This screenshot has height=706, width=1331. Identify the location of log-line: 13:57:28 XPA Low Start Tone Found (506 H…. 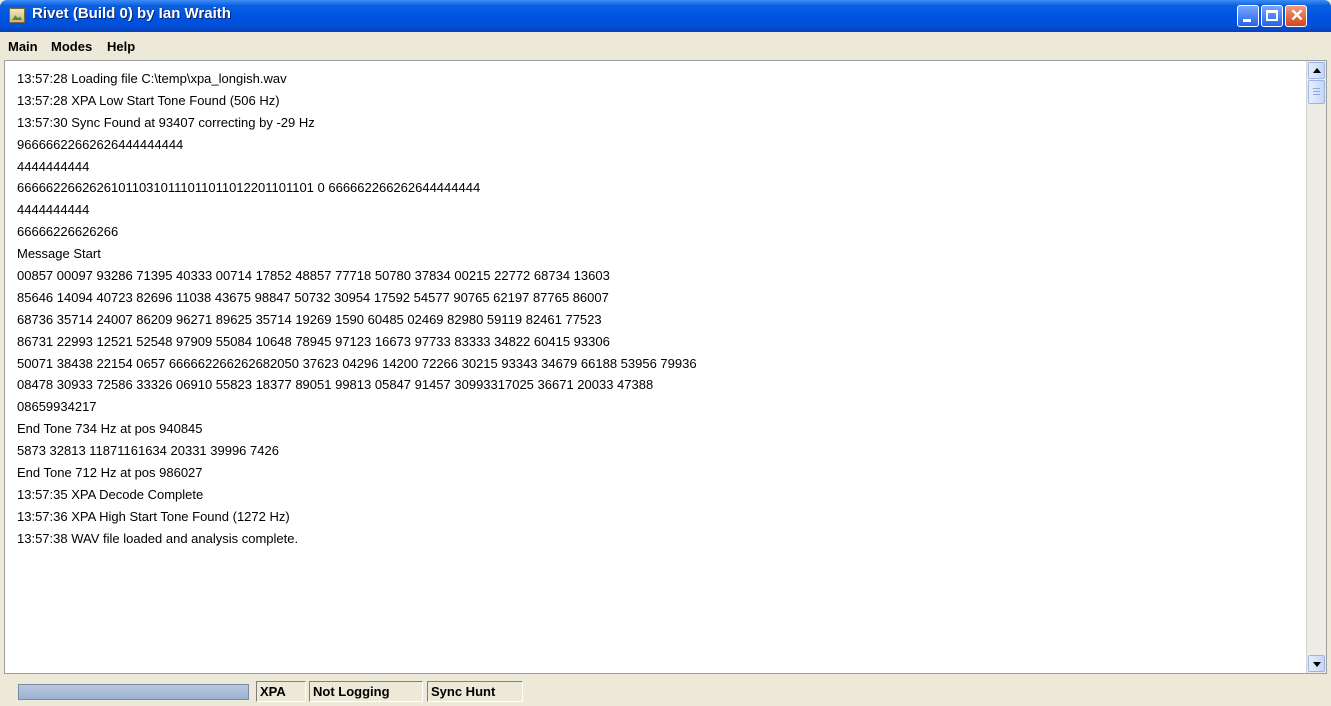
(148, 100).